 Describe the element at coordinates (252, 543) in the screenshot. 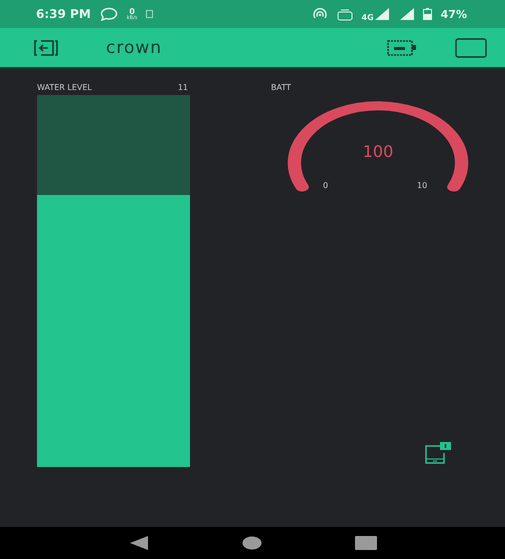

I see `home-icon` at that location.